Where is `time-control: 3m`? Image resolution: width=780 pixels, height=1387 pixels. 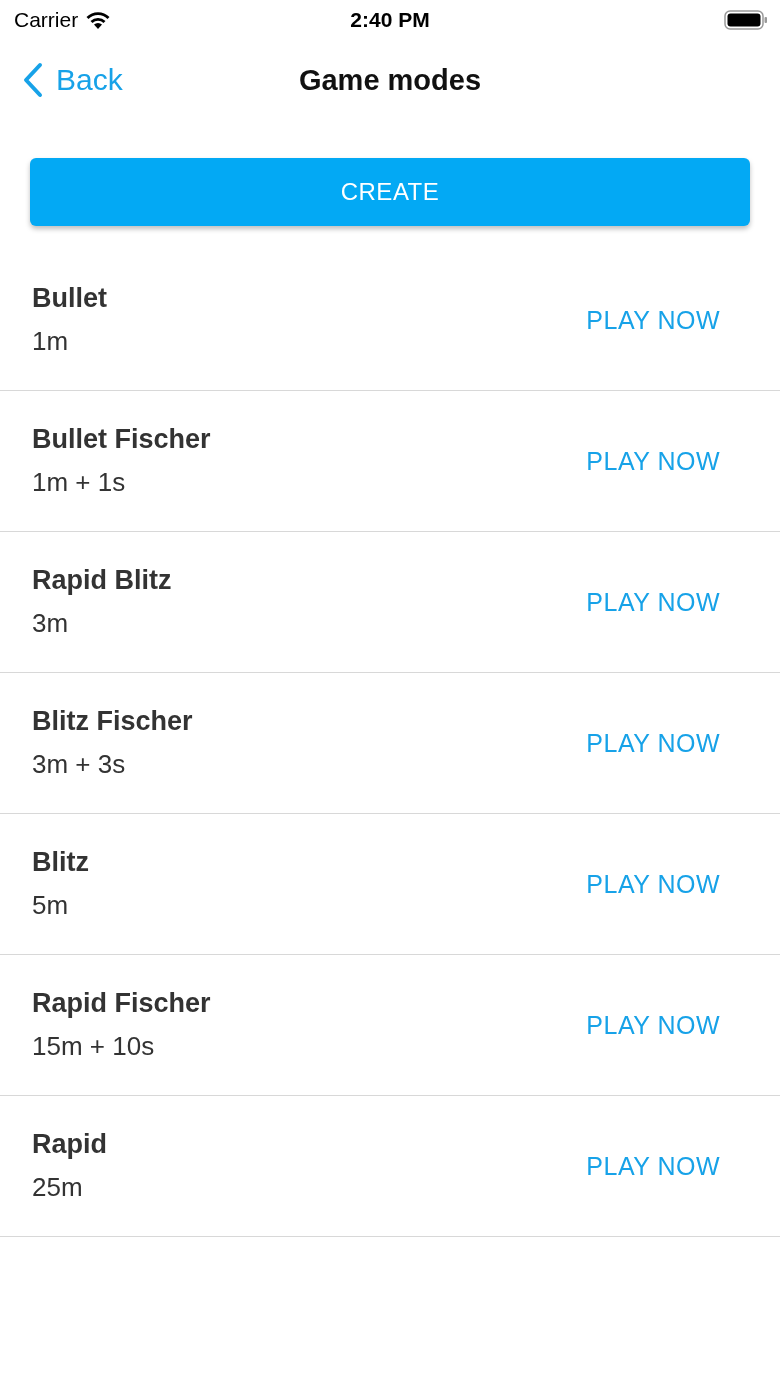
time-control: 3m is located at coordinates (102, 623).